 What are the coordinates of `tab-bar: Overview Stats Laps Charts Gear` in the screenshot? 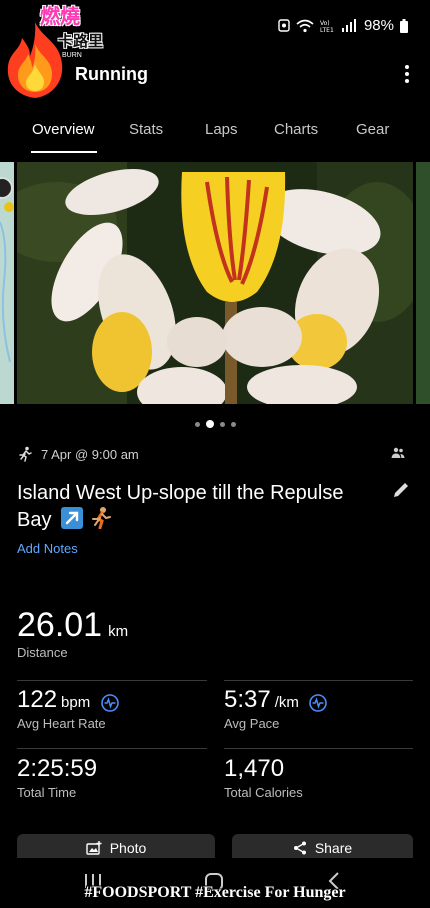 It's located at (215, 131).